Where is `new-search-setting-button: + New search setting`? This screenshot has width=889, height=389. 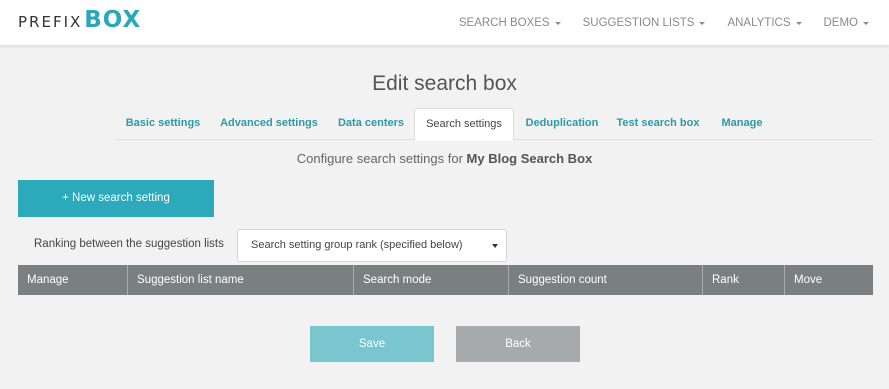 new-search-setting-button: + New search setting is located at coordinates (116, 198).